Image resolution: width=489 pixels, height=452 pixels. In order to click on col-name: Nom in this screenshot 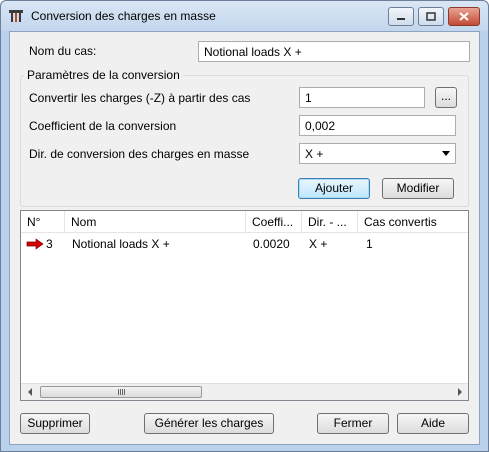, I will do `click(155, 222)`.